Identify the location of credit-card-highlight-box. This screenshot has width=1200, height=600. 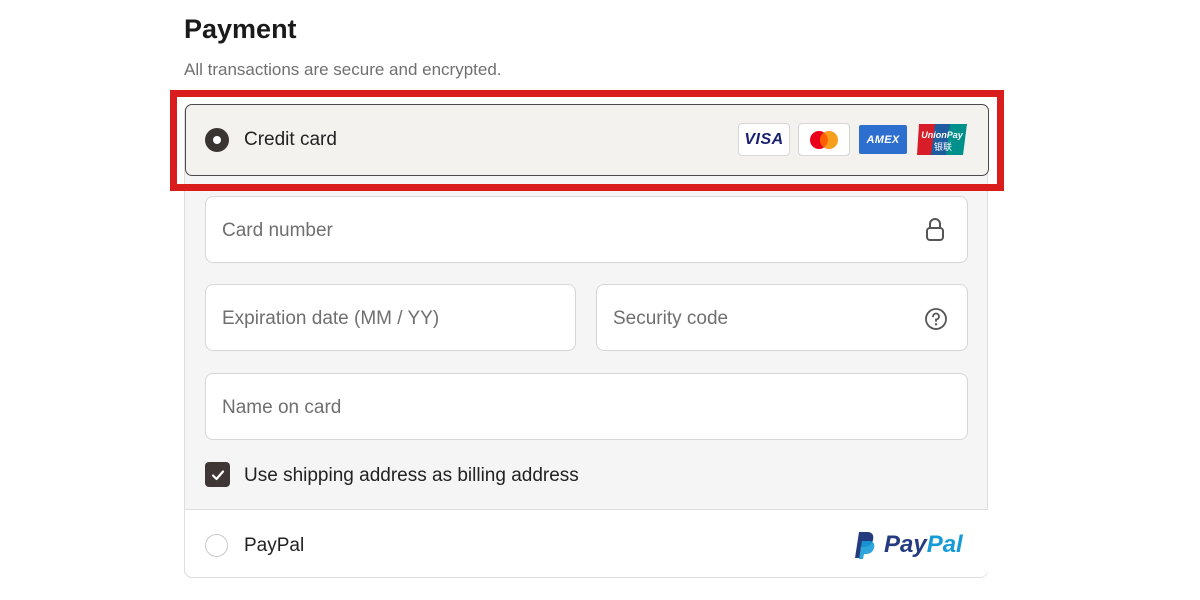
(587, 140).